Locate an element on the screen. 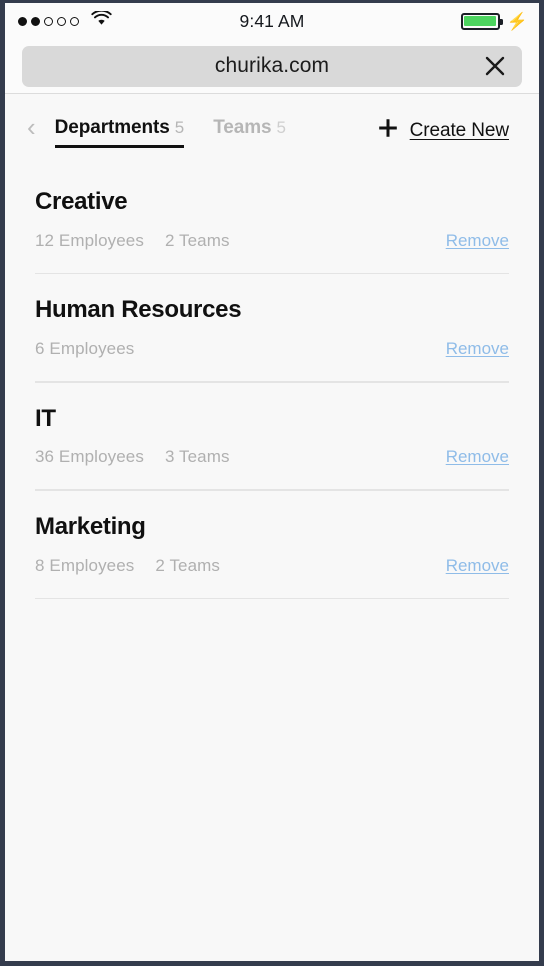 This screenshot has height=966, width=544. team-count: 3 Teams is located at coordinates (197, 457).